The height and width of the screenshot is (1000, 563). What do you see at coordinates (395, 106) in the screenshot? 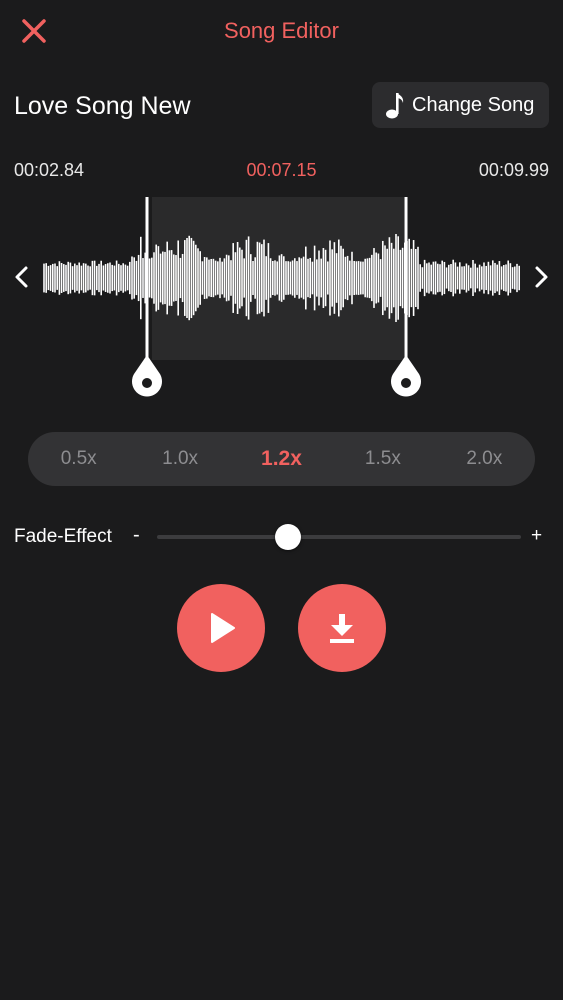
I see `music-note-icon` at bounding box center [395, 106].